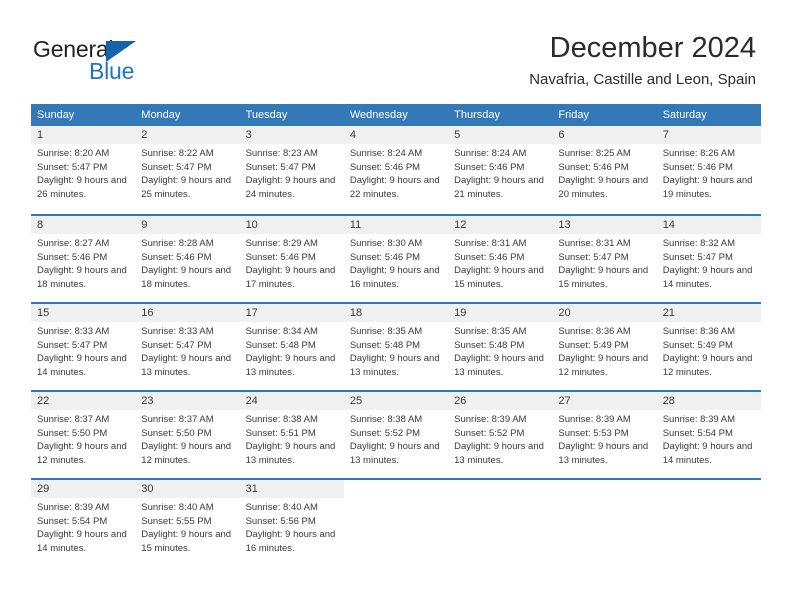 The image size is (792, 612). What do you see at coordinates (652, 48) in the screenshot?
I see `page-title: December 2024` at bounding box center [652, 48].